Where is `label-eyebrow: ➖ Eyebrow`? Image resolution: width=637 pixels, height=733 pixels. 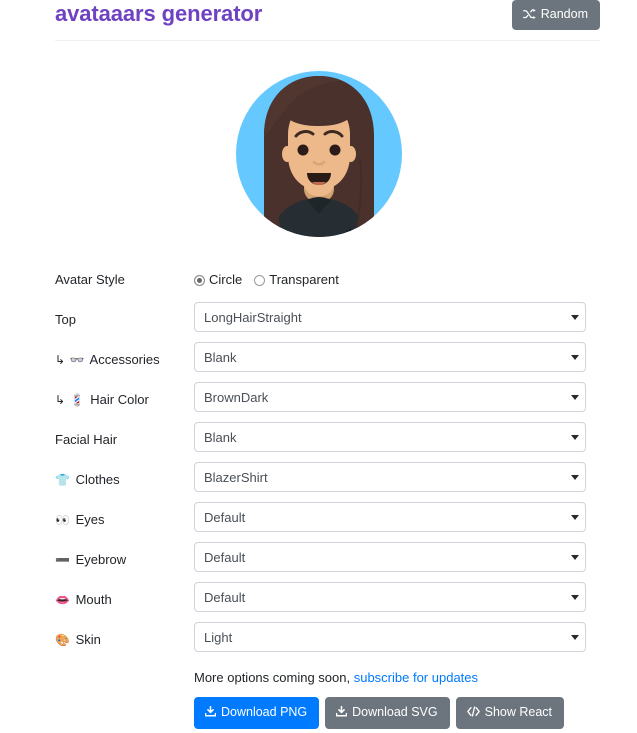
label-eyebrow: ➖ Eyebrow is located at coordinates (90, 560).